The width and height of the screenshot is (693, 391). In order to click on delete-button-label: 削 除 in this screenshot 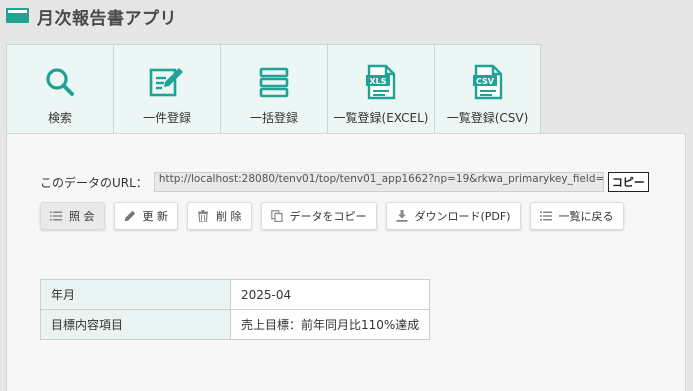, I will do `click(229, 216)`.